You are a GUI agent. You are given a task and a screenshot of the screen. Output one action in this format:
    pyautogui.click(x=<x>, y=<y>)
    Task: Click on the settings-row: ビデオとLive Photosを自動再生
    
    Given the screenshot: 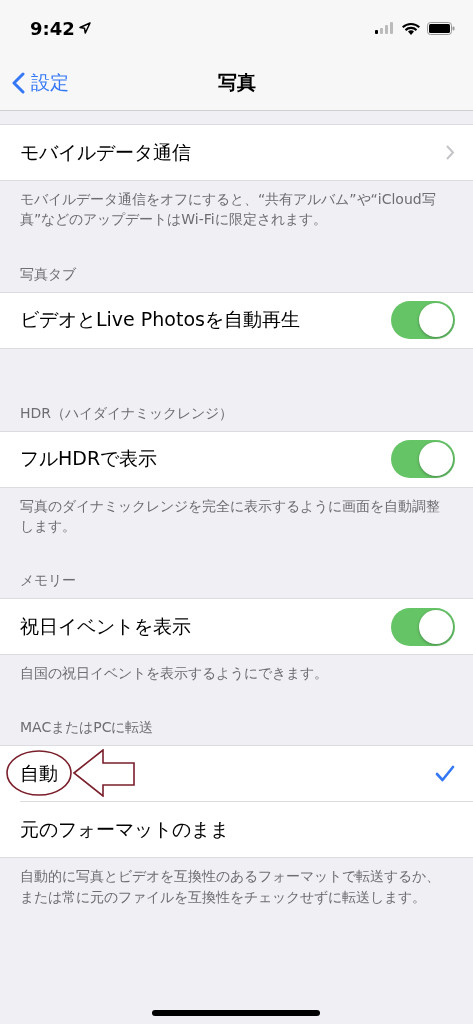 What is the action you would take?
    pyautogui.click(x=236, y=320)
    